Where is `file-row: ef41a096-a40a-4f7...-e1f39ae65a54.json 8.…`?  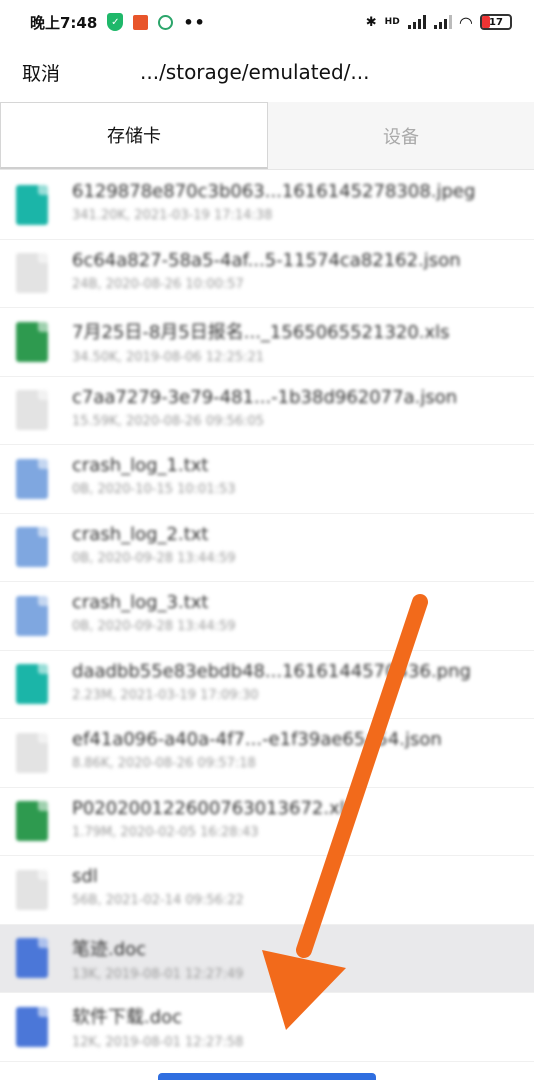 file-row: ef41a096-a40a-4f7...-e1f39ae65a54.json 8.… is located at coordinates (267, 753).